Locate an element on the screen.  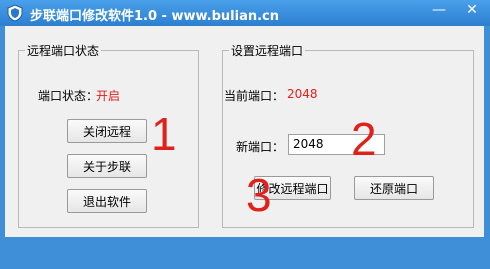
current-port-value: 2048 is located at coordinates (302, 94).